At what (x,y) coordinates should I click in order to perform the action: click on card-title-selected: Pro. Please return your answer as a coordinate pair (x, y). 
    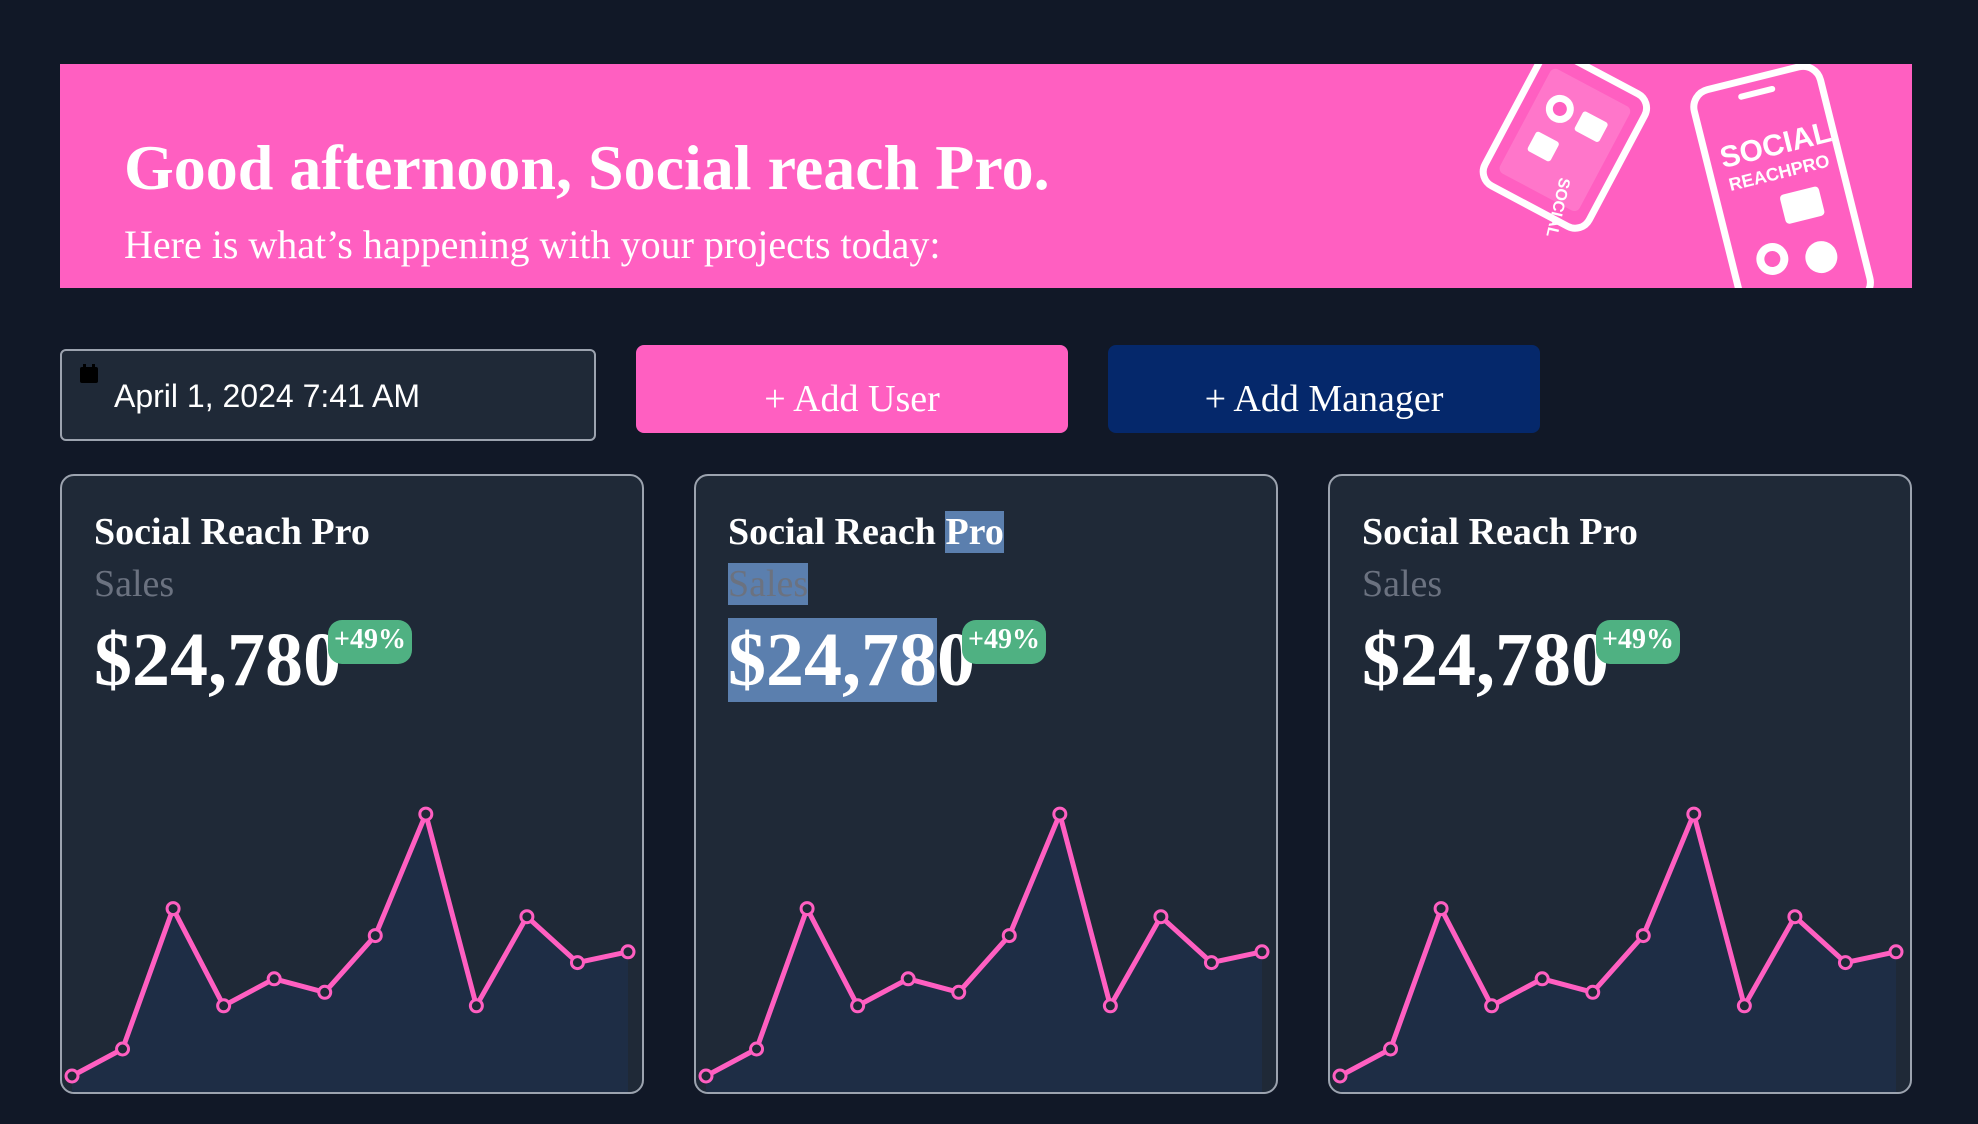
    Looking at the image, I should click on (974, 532).